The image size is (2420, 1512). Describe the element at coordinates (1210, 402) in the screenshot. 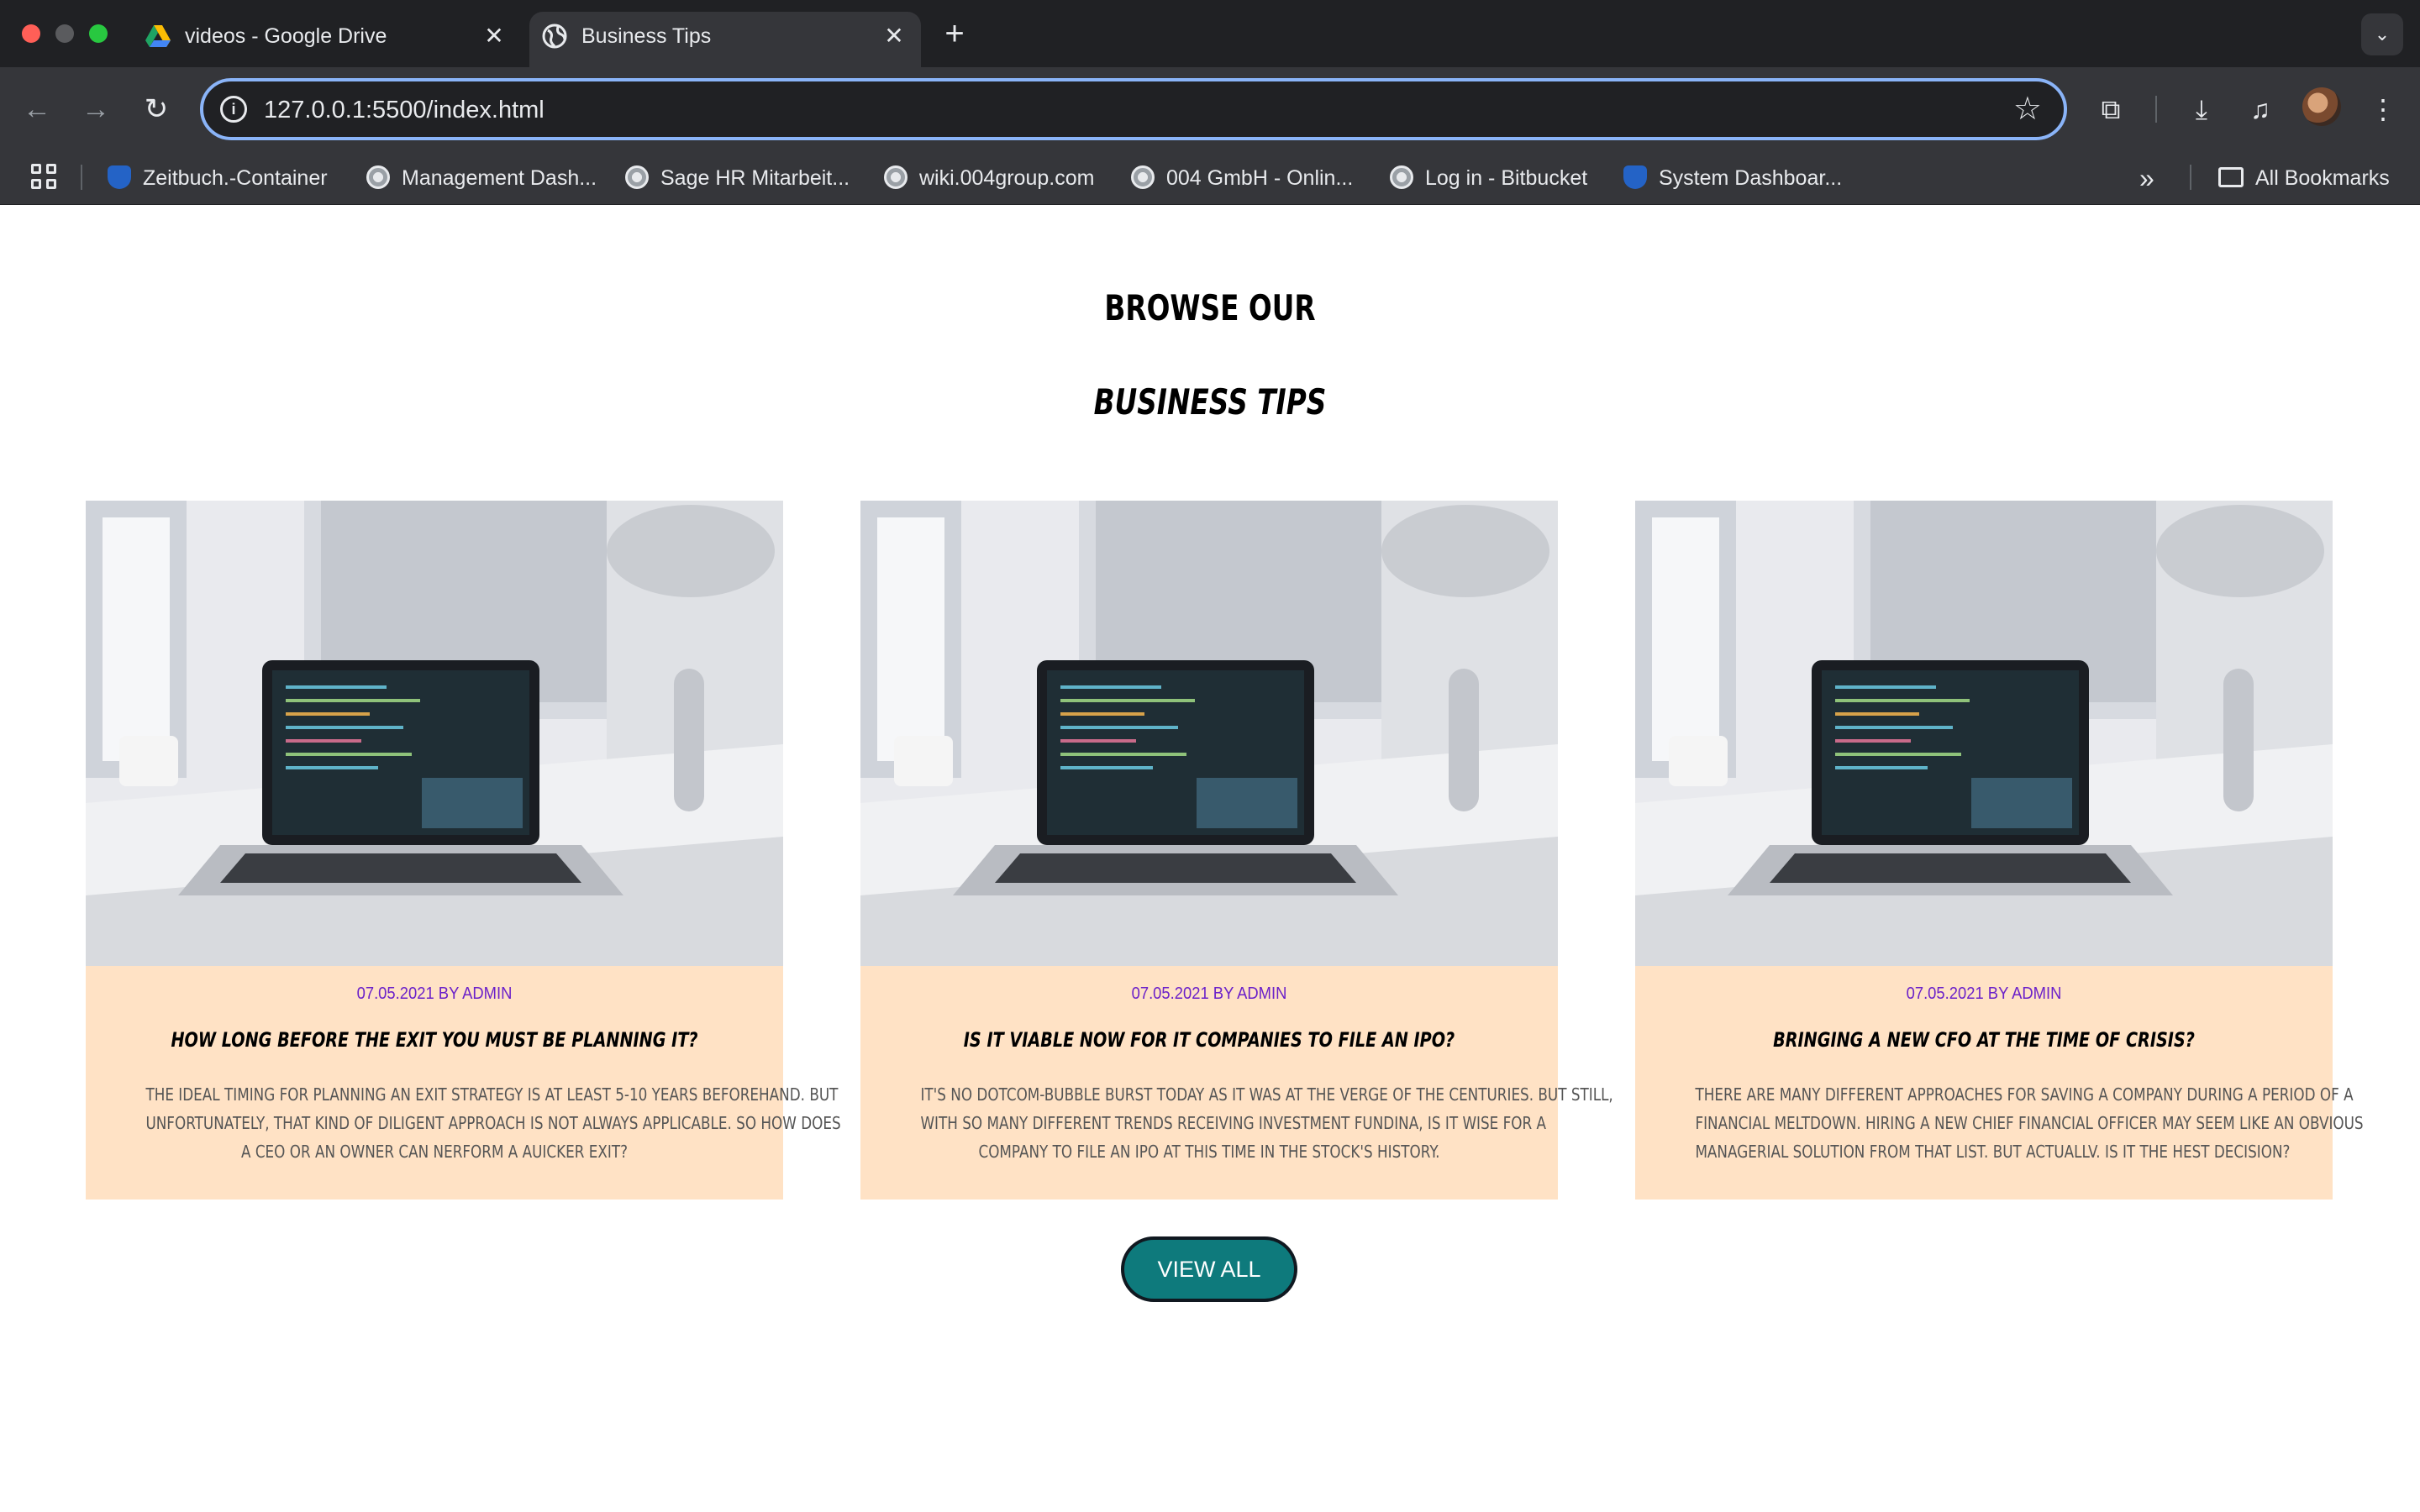

I see `section-subheading: BUSINESS TIPS` at that location.